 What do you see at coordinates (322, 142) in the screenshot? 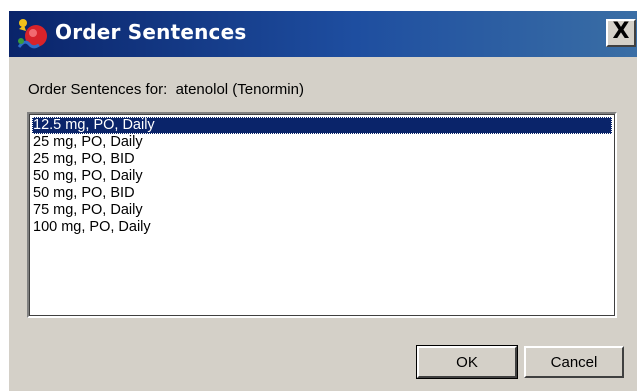
I see `list-item: 25 mg, PO, Daily` at bounding box center [322, 142].